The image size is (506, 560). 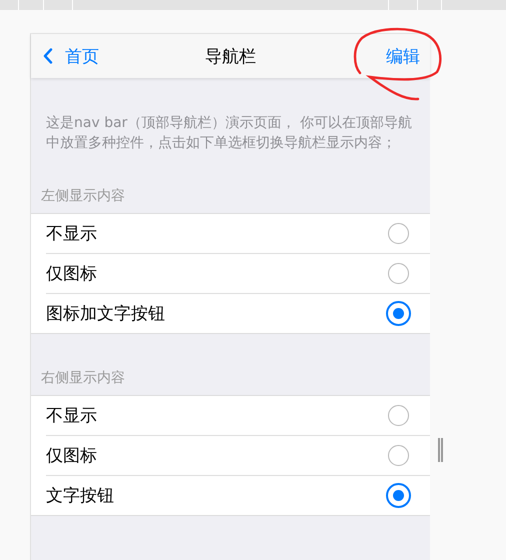 What do you see at coordinates (105, 314) in the screenshot?
I see `option-label: 图标加文字按钮` at bounding box center [105, 314].